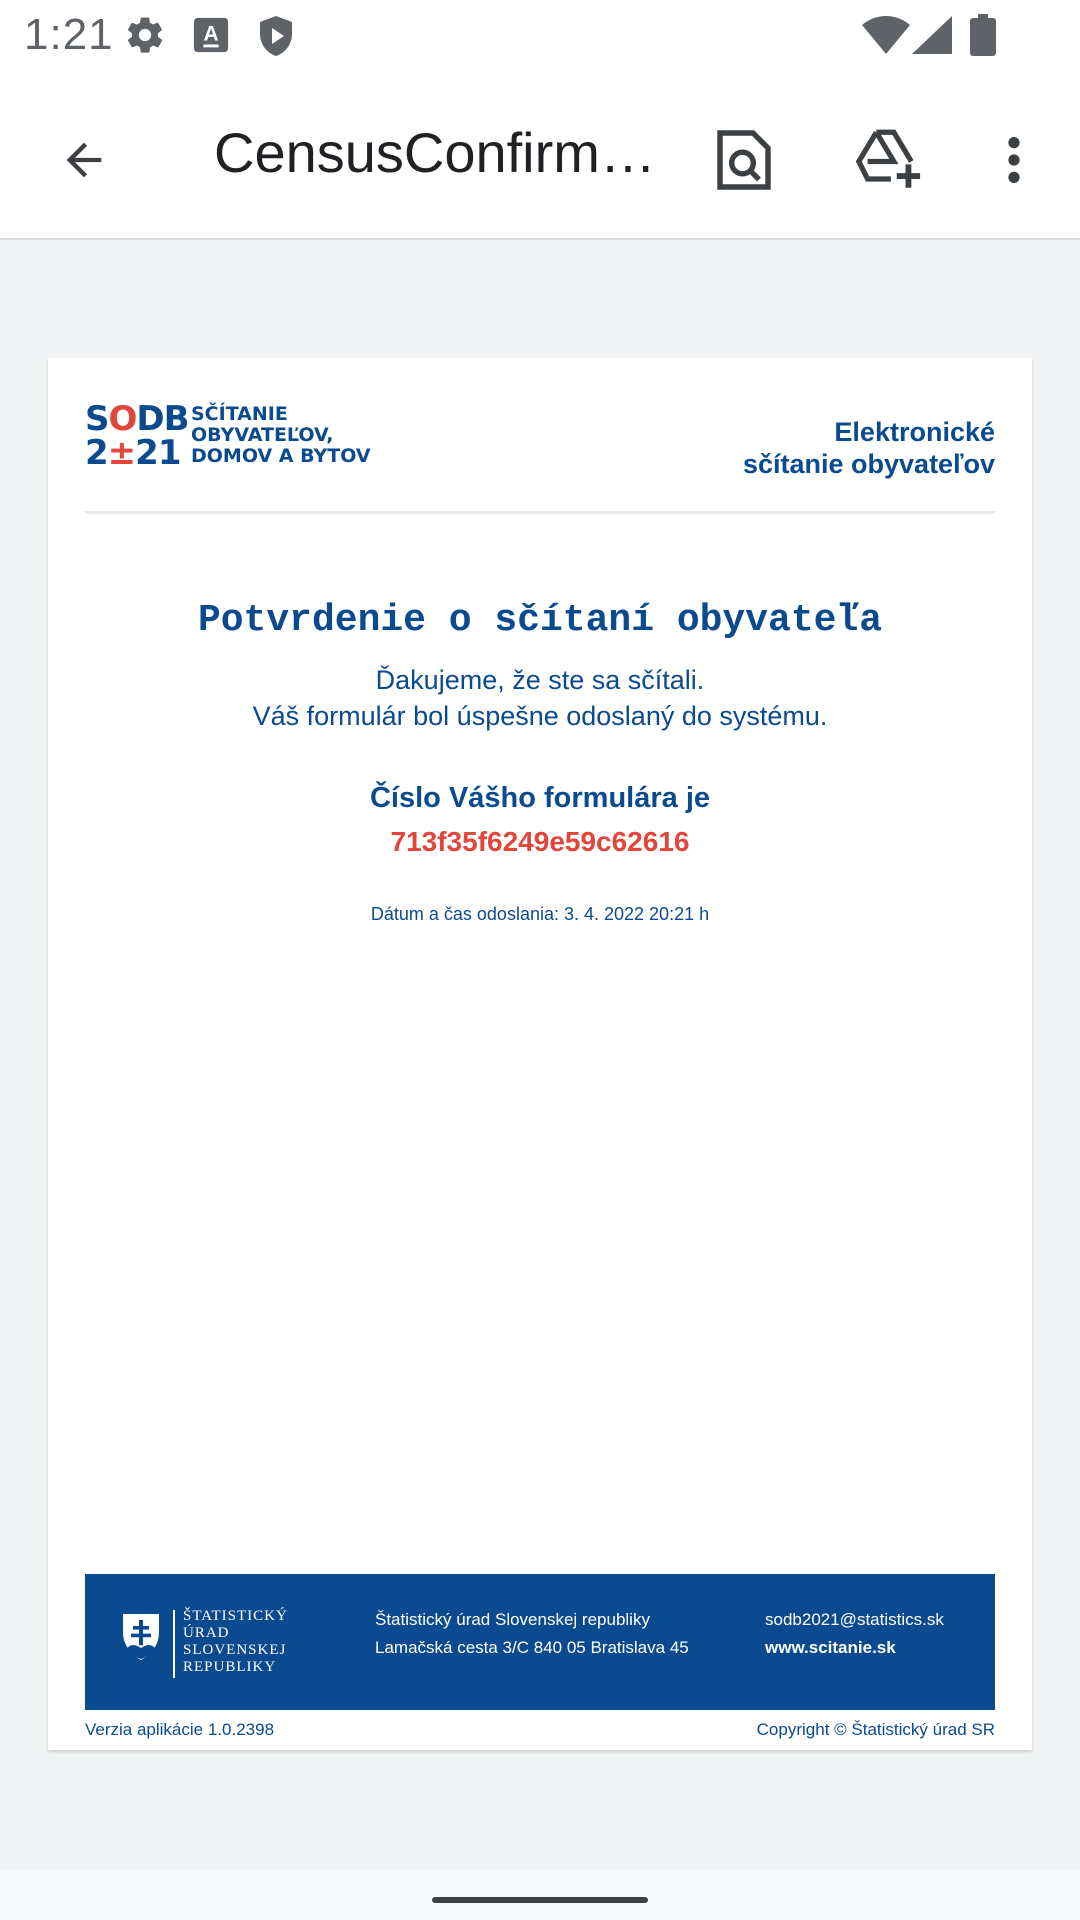 Image resolution: width=1080 pixels, height=1920 pixels. I want to click on form-number-value: 713f35f6249e59c62616, so click(540, 841).